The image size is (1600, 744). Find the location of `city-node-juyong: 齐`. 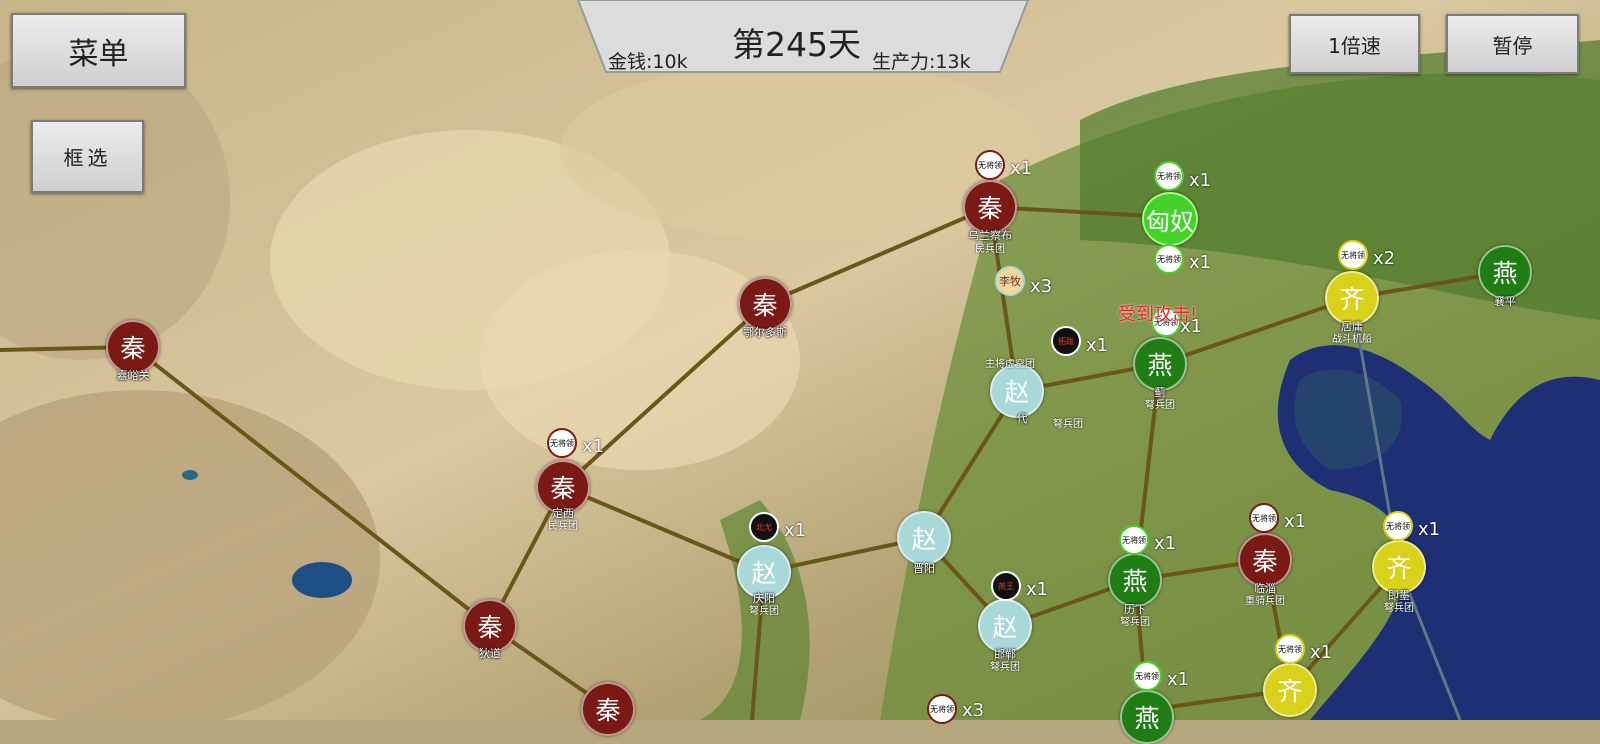

city-node-juyong: 齐 is located at coordinates (1352, 298).